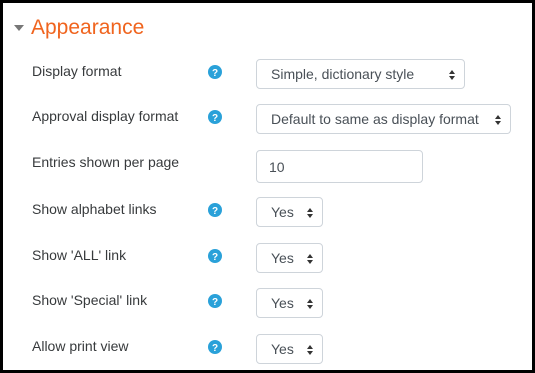 This screenshot has width=535, height=373. What do you see at coordinates (375, 119) in the screenshot?
I see `select-value: Default to same as display format` at bounding box center [375, 119].